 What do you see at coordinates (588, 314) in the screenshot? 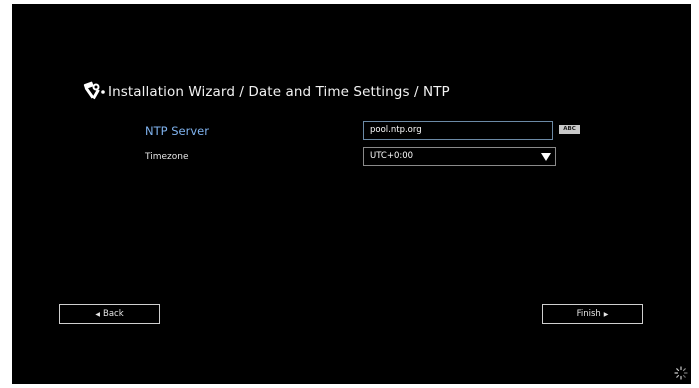
I see `finish-button-label: Finish` at bounding box center [588, 314].